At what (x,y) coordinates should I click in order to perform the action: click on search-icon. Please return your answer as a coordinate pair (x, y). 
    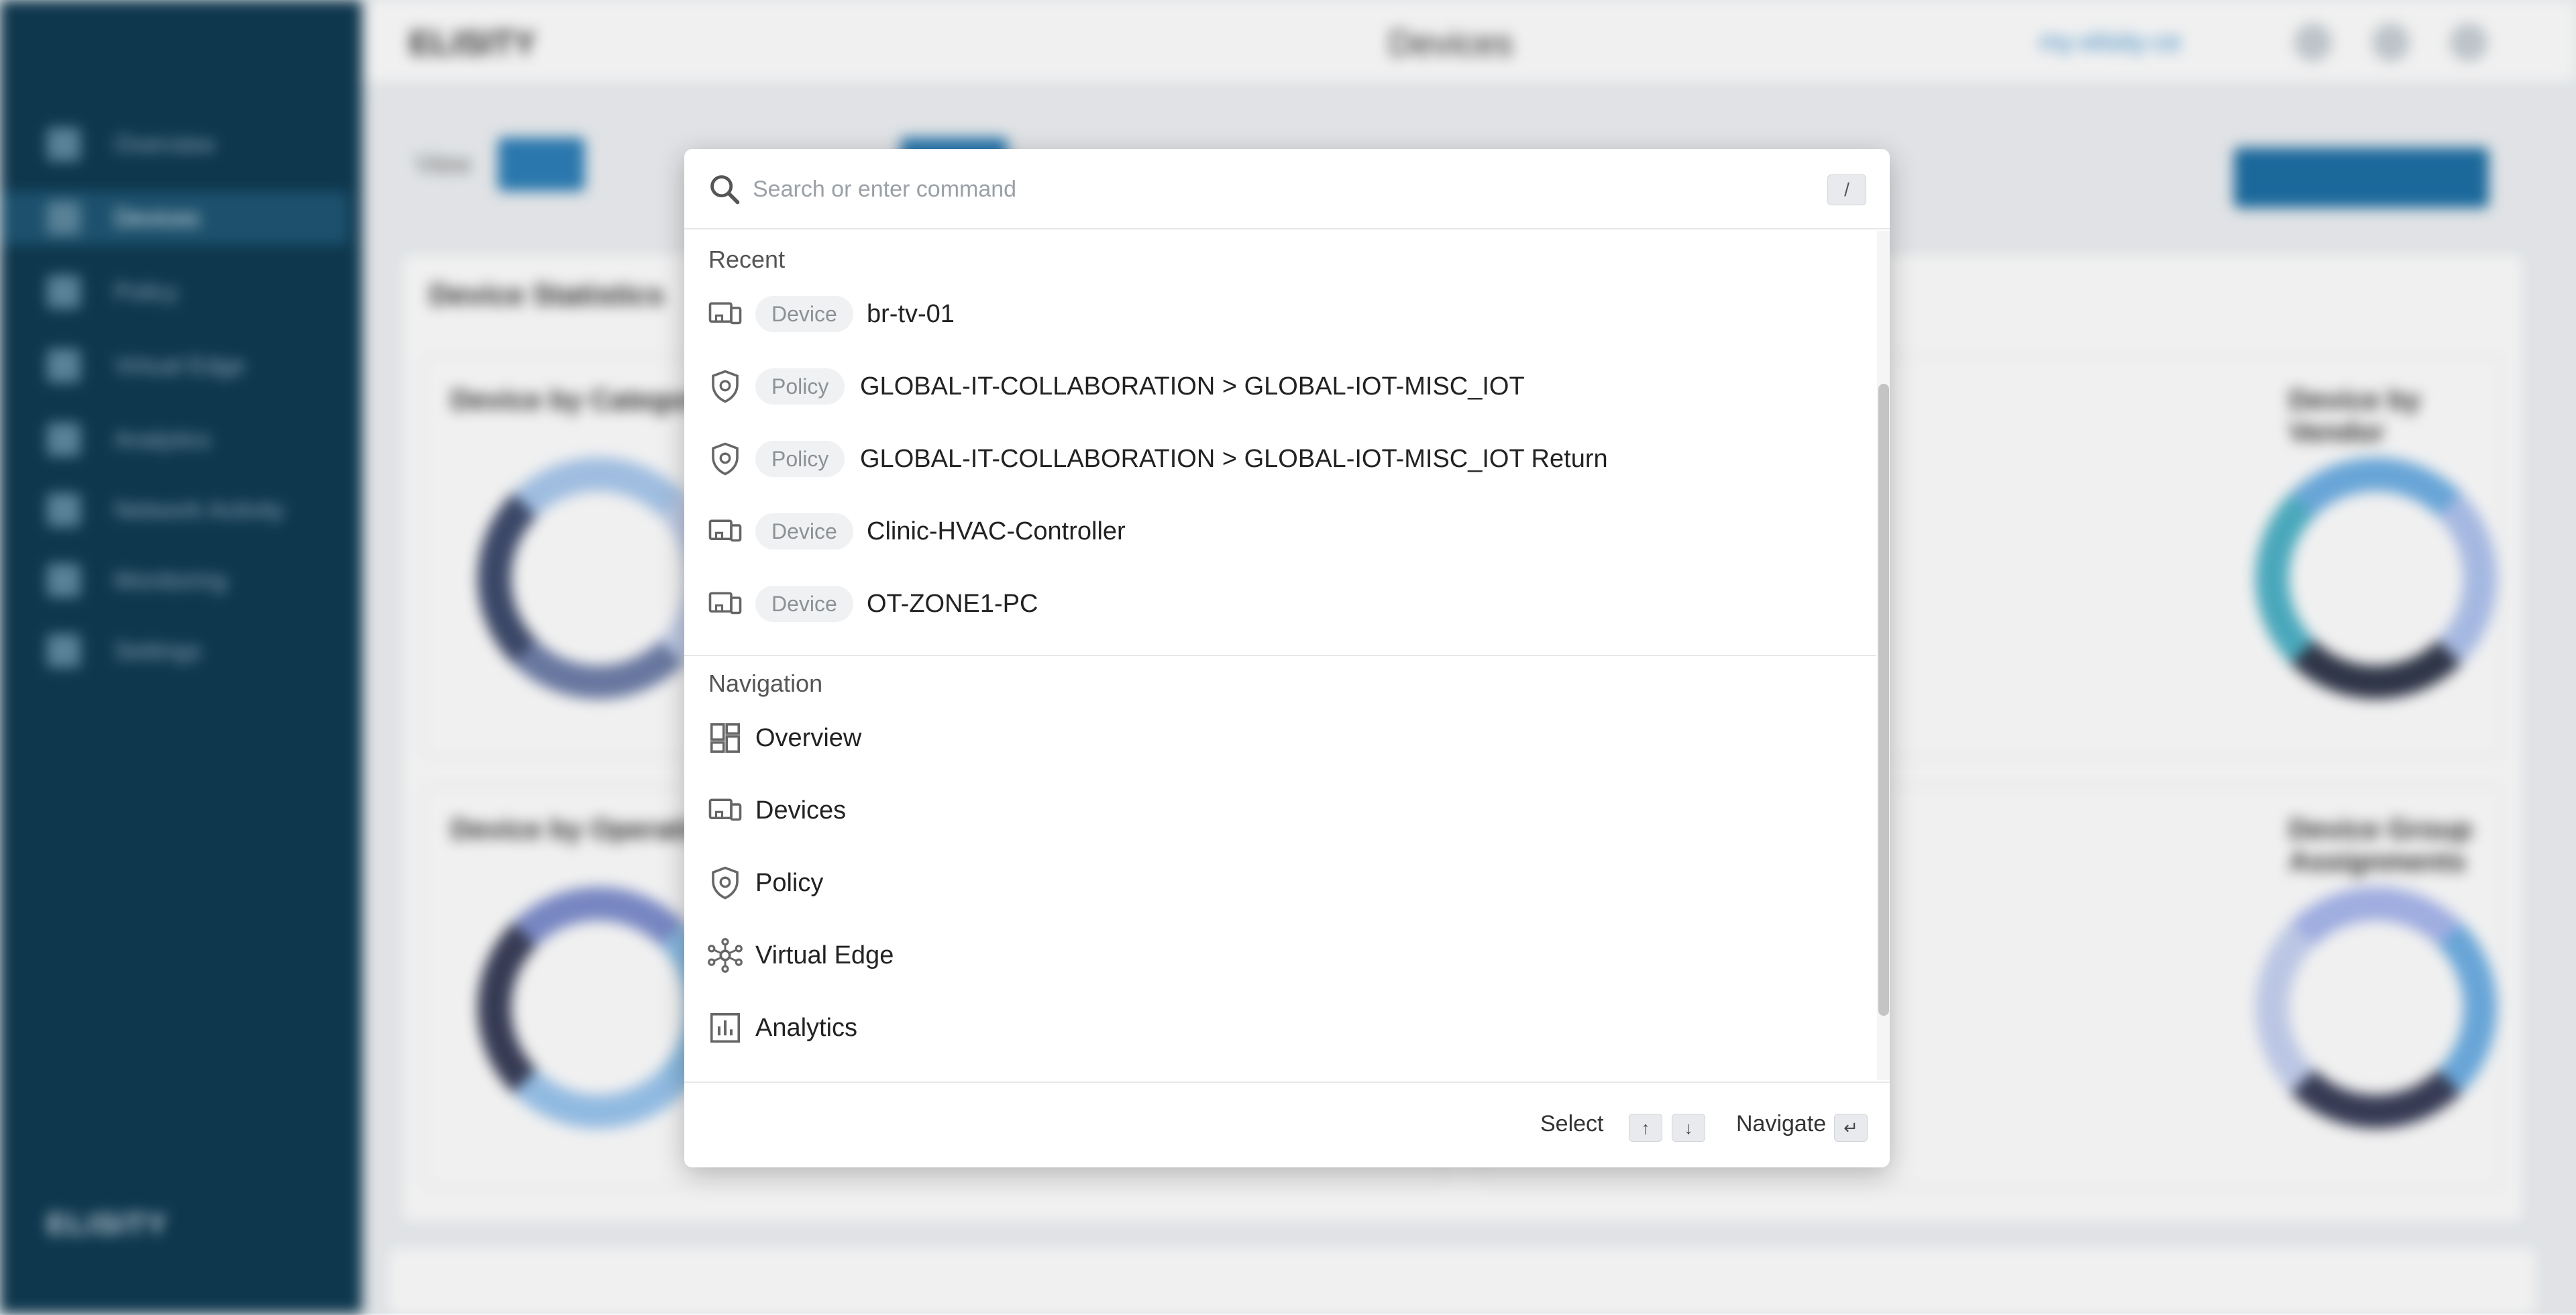
    Looking at the image, I should click on (725, 190).